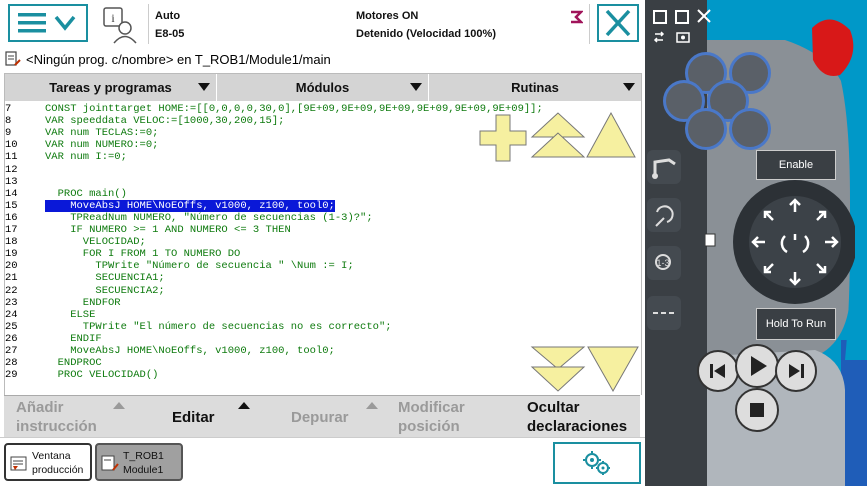  Describe the element at coordinates (558, 369) in the screenshot. I see `page-down-icon` at that location.